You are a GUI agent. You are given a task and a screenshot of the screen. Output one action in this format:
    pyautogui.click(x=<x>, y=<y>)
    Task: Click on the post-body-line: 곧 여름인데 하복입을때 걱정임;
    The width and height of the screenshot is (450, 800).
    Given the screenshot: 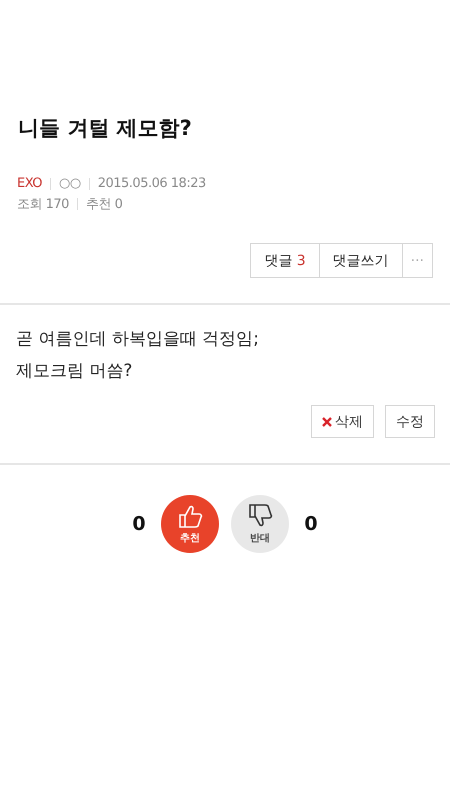 What is the action you would take?
    pyautogui.click(x=138, y=339)
    